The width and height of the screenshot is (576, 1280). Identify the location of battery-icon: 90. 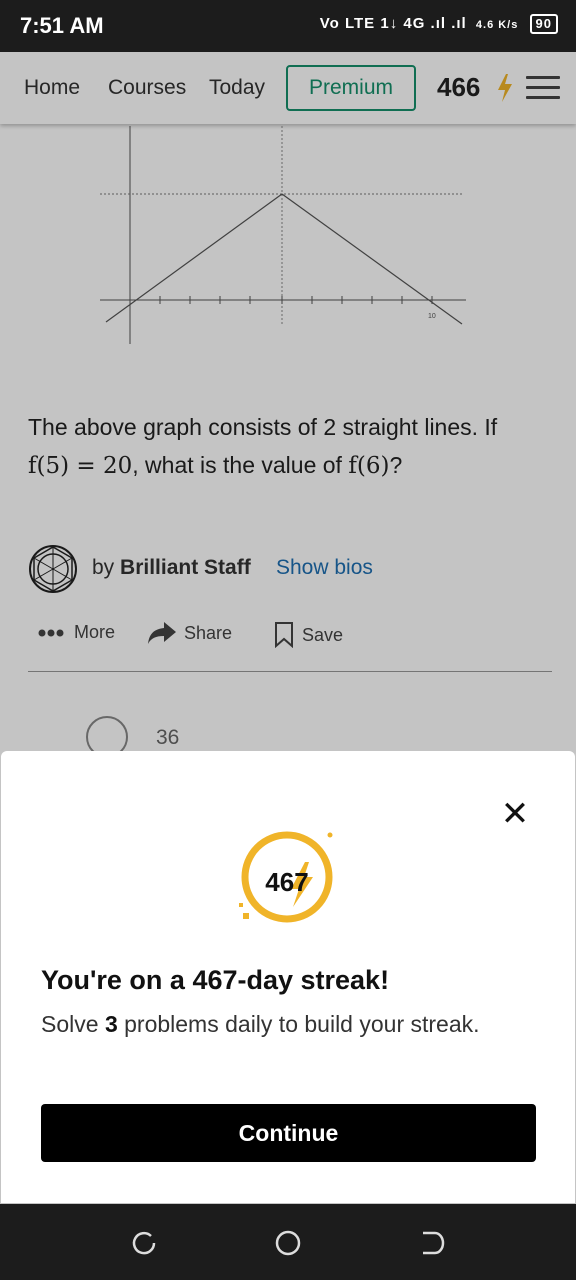
(543, 24).